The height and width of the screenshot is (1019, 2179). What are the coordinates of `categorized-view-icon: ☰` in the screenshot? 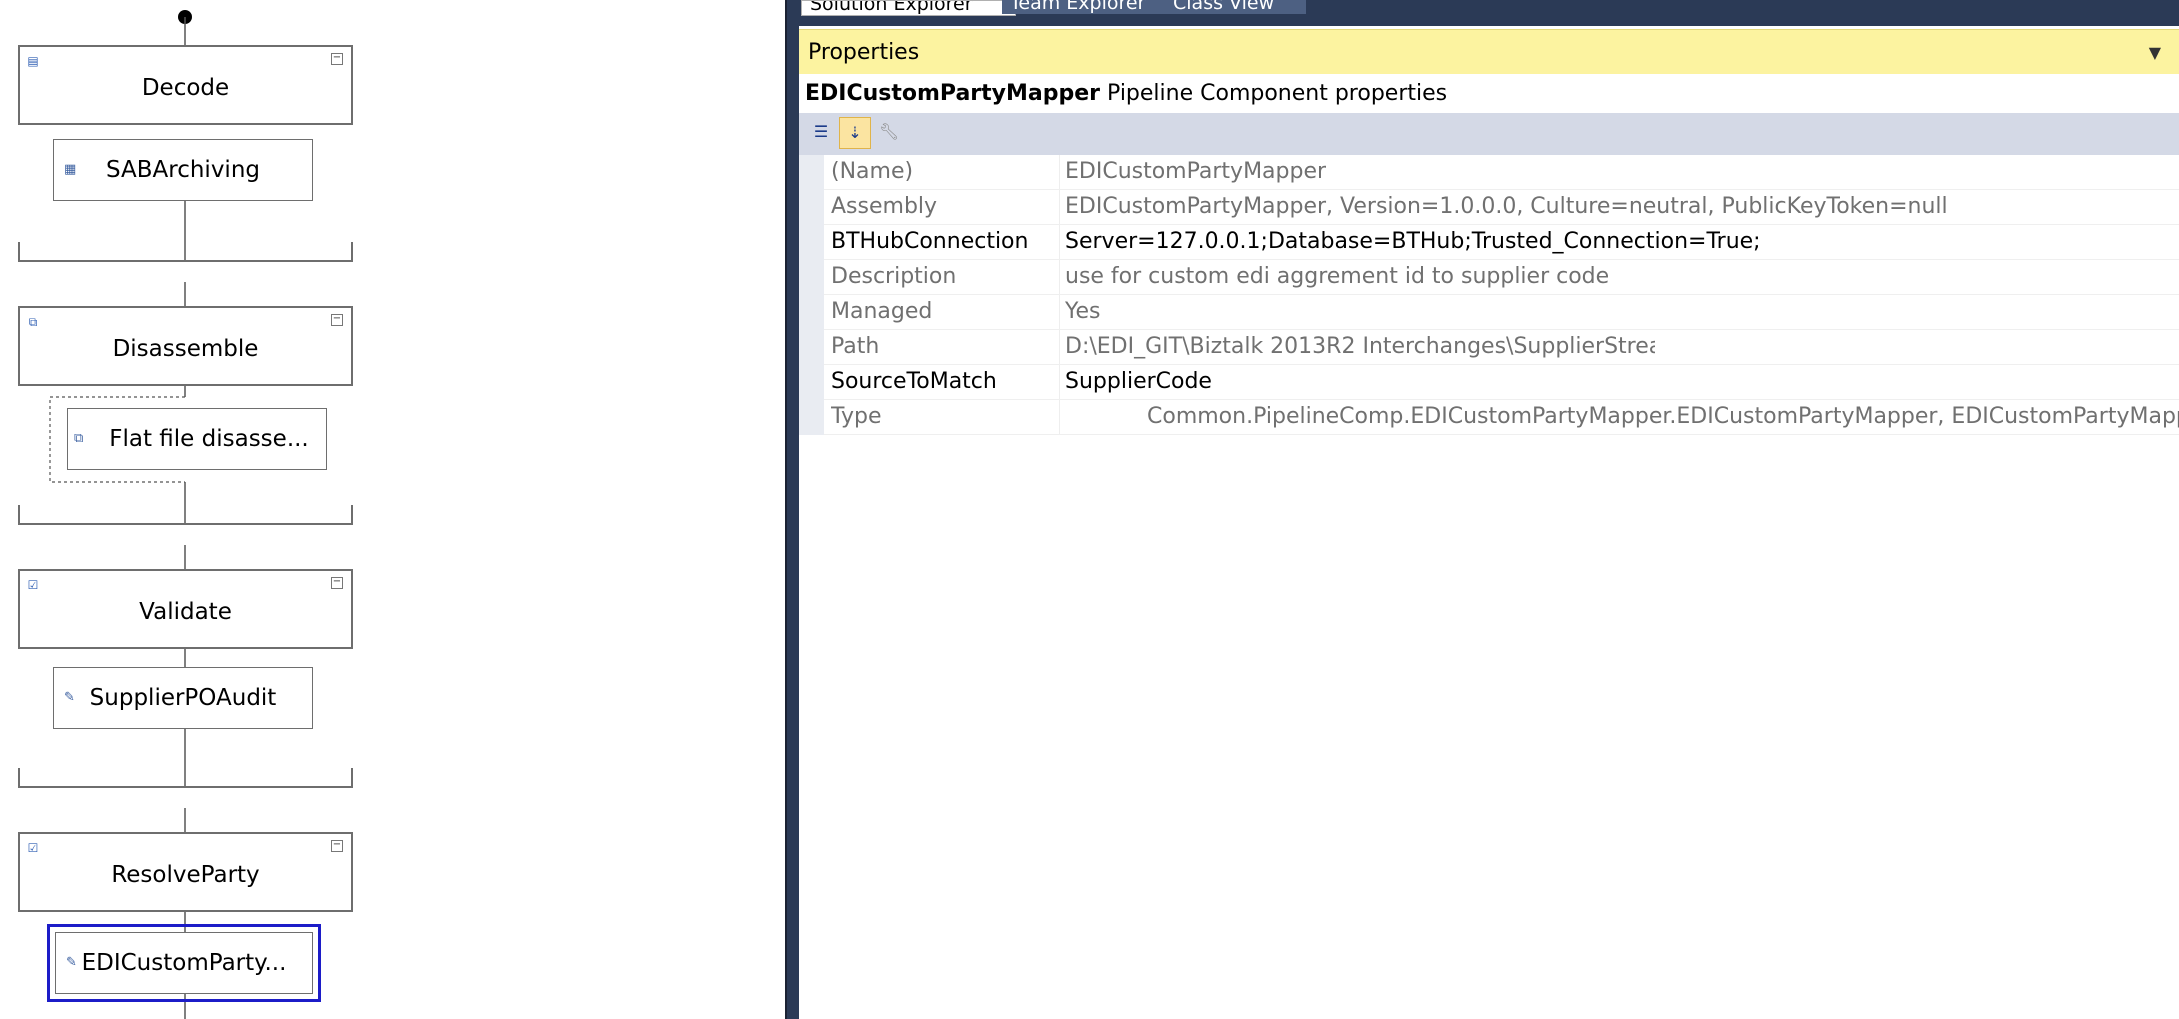 It's located at (821, 133).